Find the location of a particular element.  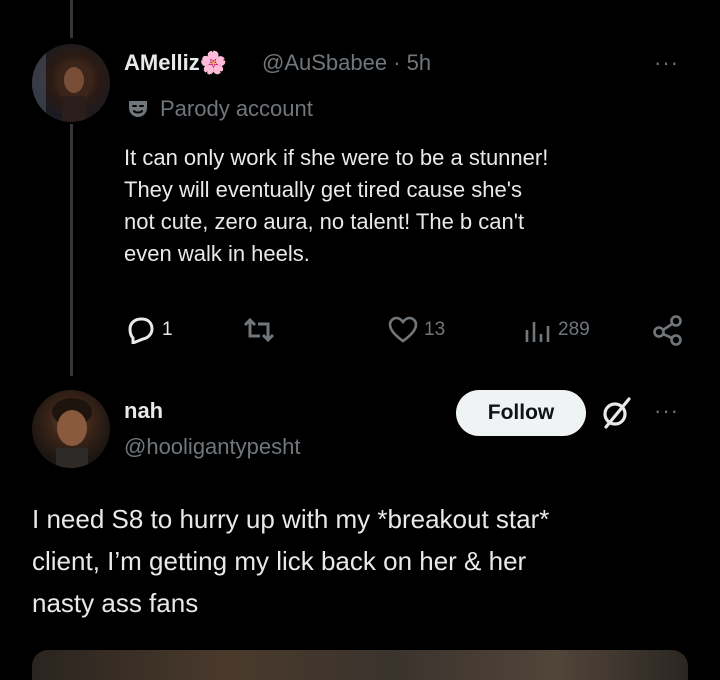

media-preview is located at coordinates (360, 665).